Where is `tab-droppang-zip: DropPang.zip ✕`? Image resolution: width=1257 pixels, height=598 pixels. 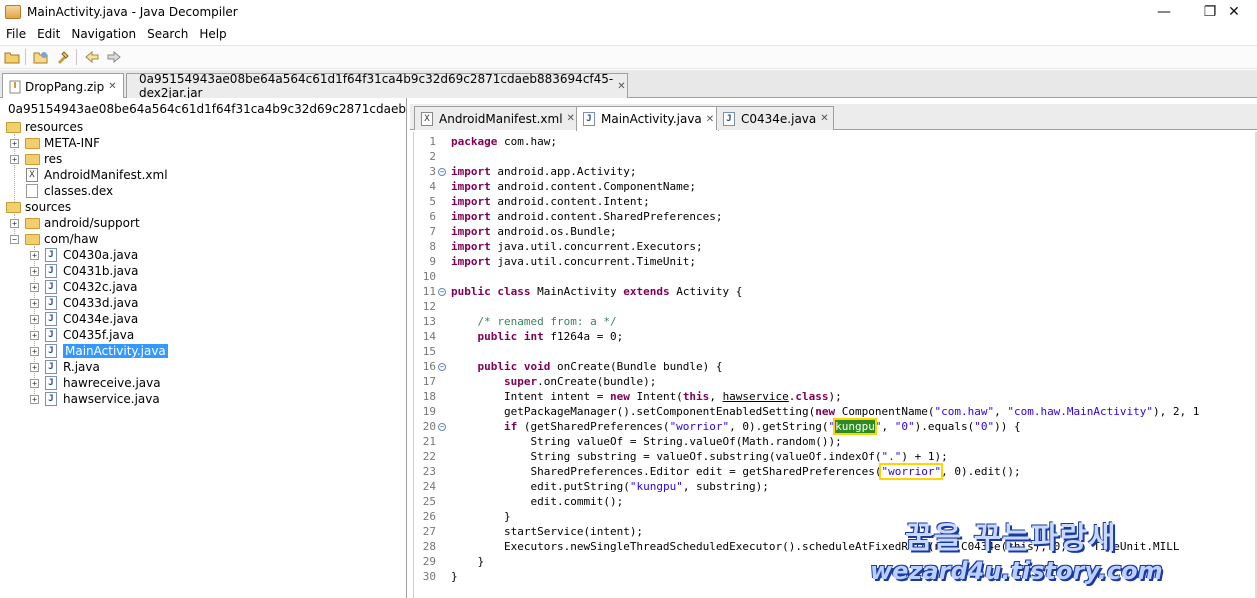
tab-droppang-zip: DropPang.zip ✕ is located at coordinates (63, 86).